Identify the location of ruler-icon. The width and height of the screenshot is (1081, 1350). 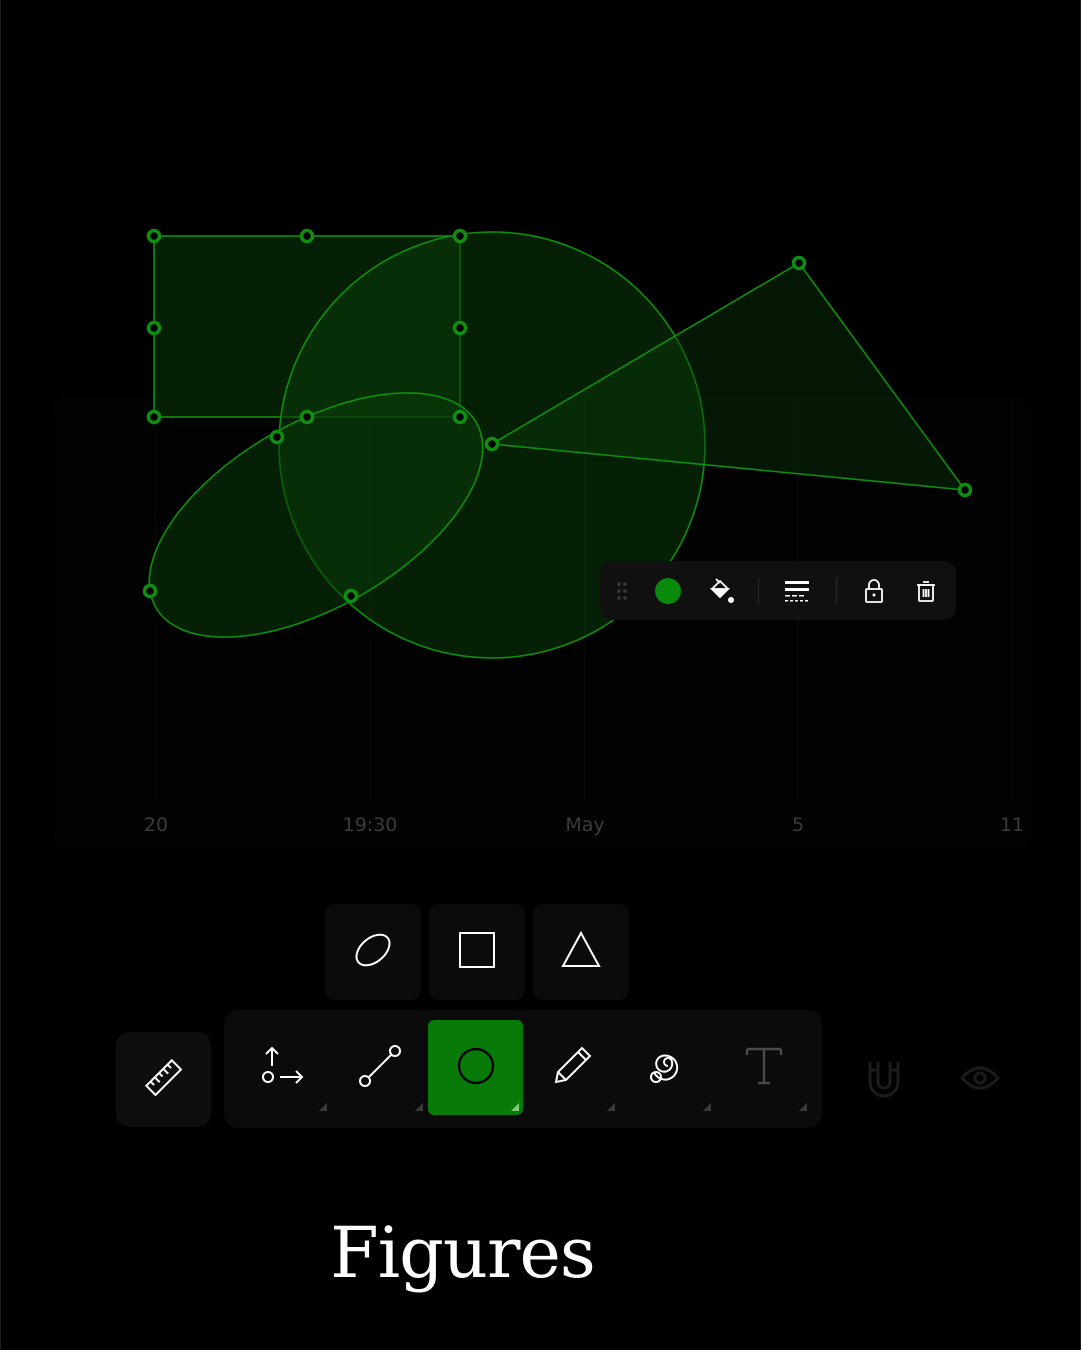
(164, 1080).